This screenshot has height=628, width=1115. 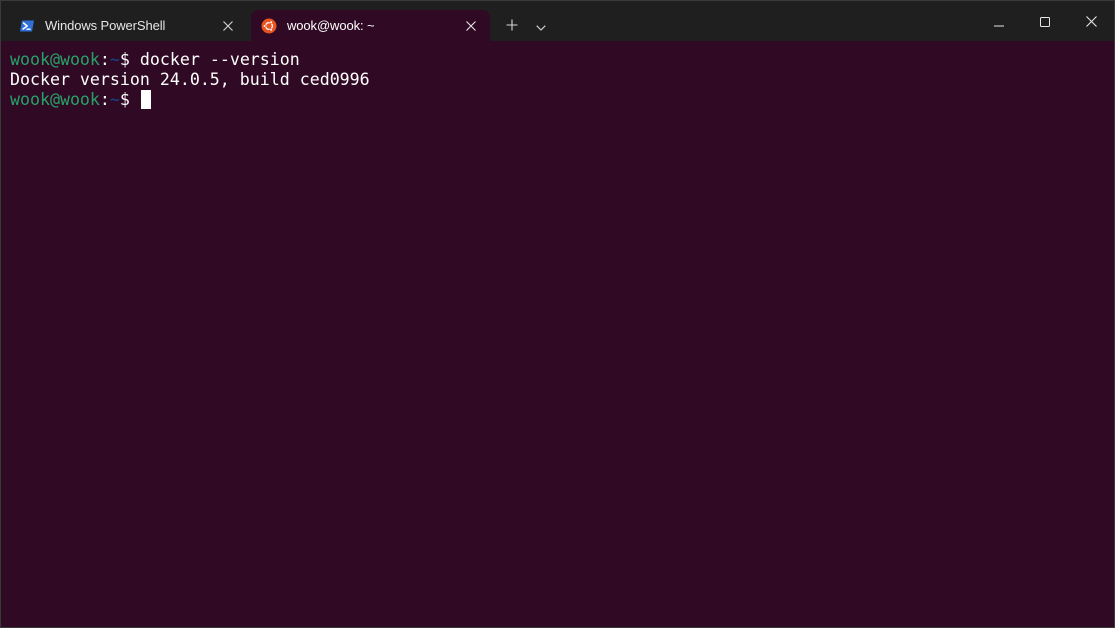 What do you see at coordinates (190, 79) in the screenshot?
I see `output-text: Docker version 24.0.5, build ced0996` at bounding box center [190, 79].